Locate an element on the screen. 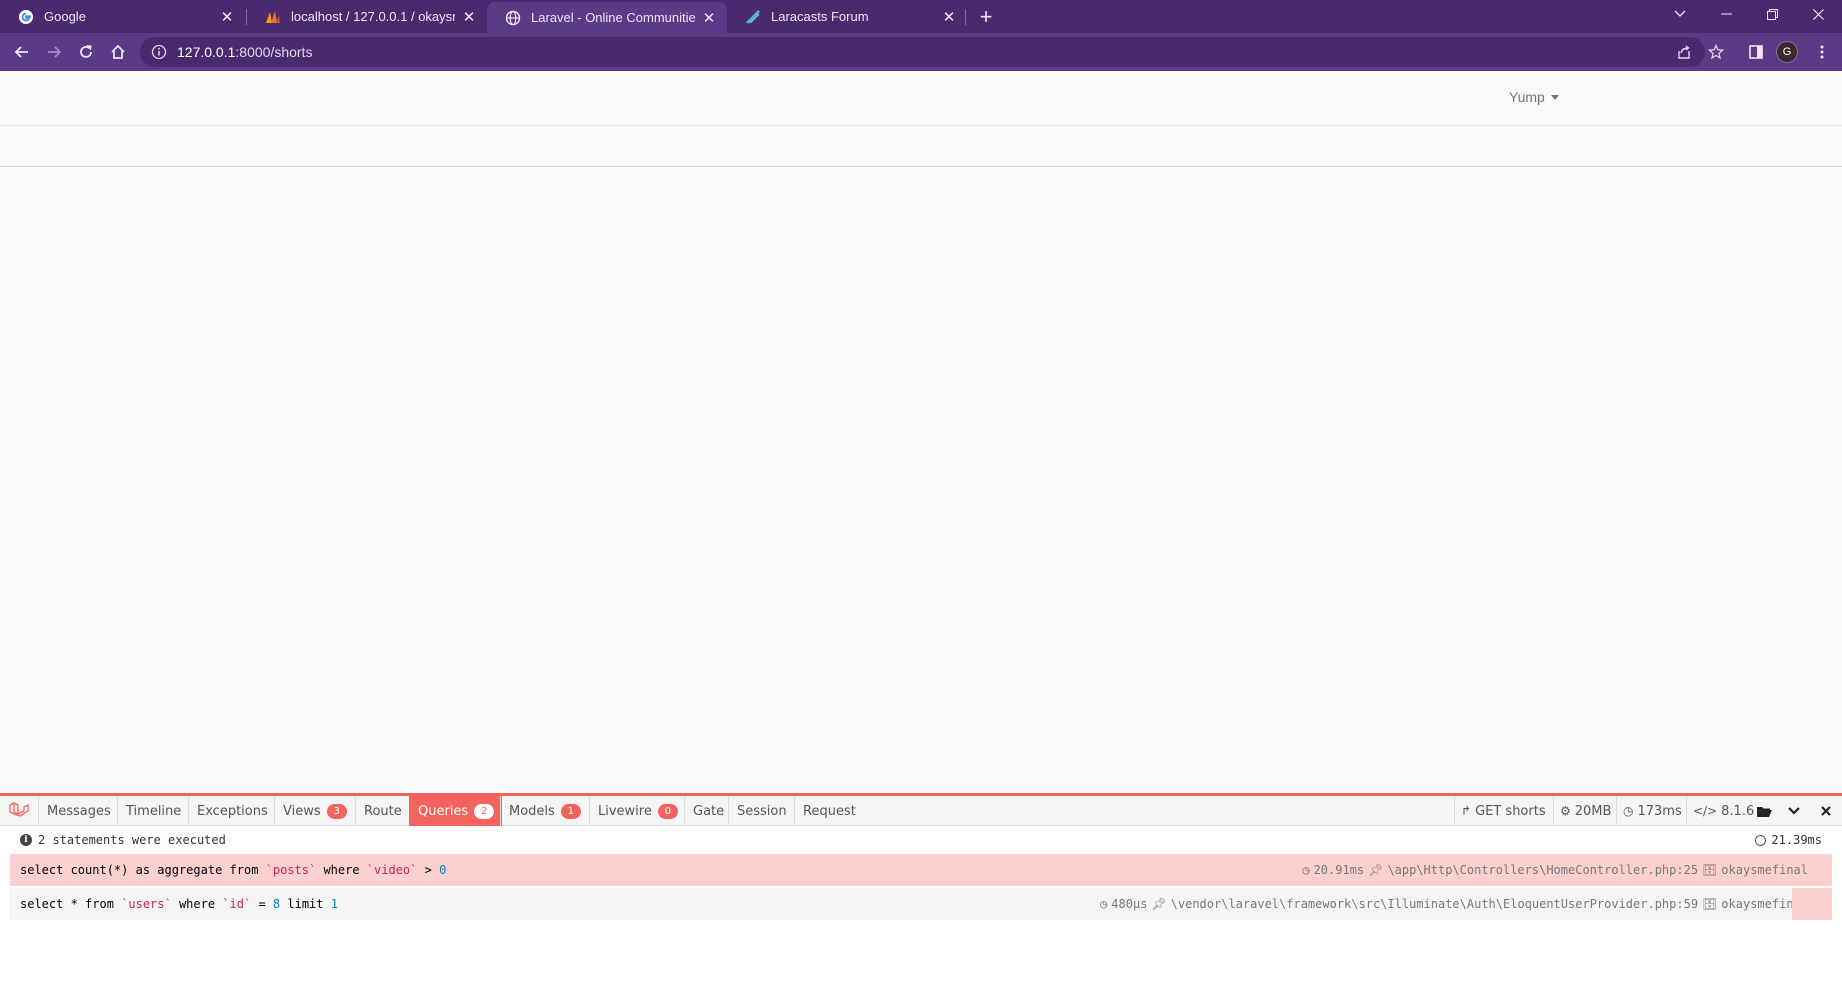 The height and width of the screenshot is (996, 1842). total-duration: 21.39ms is located at coordinates (1788, 840).